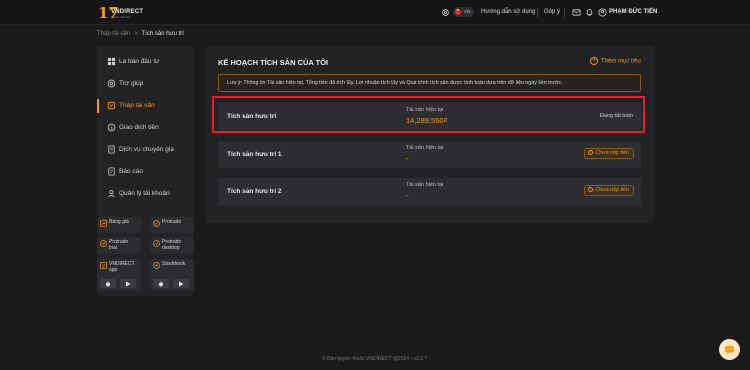  I want to click on store-card-label: Stockbook, so click(174, 264).